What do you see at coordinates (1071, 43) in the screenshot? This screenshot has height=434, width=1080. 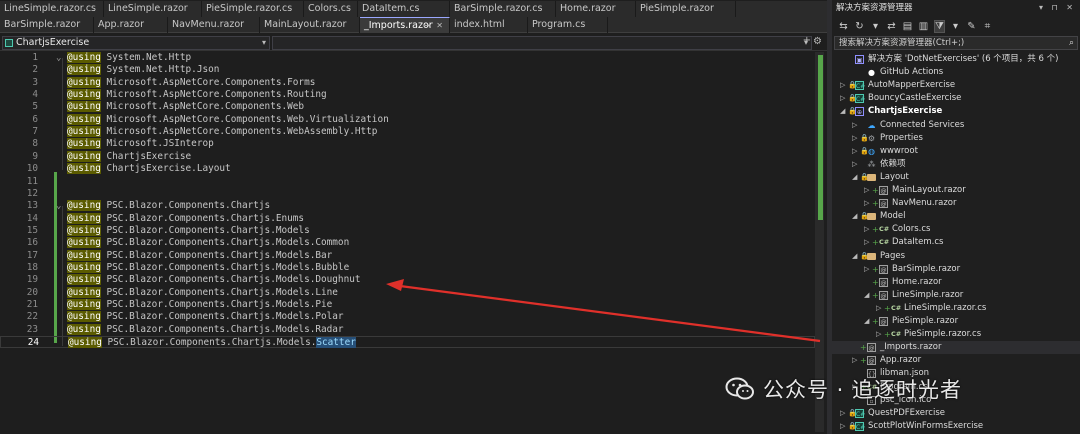 I see `search-icon: ⌕` at bounding box center [1071, 43].